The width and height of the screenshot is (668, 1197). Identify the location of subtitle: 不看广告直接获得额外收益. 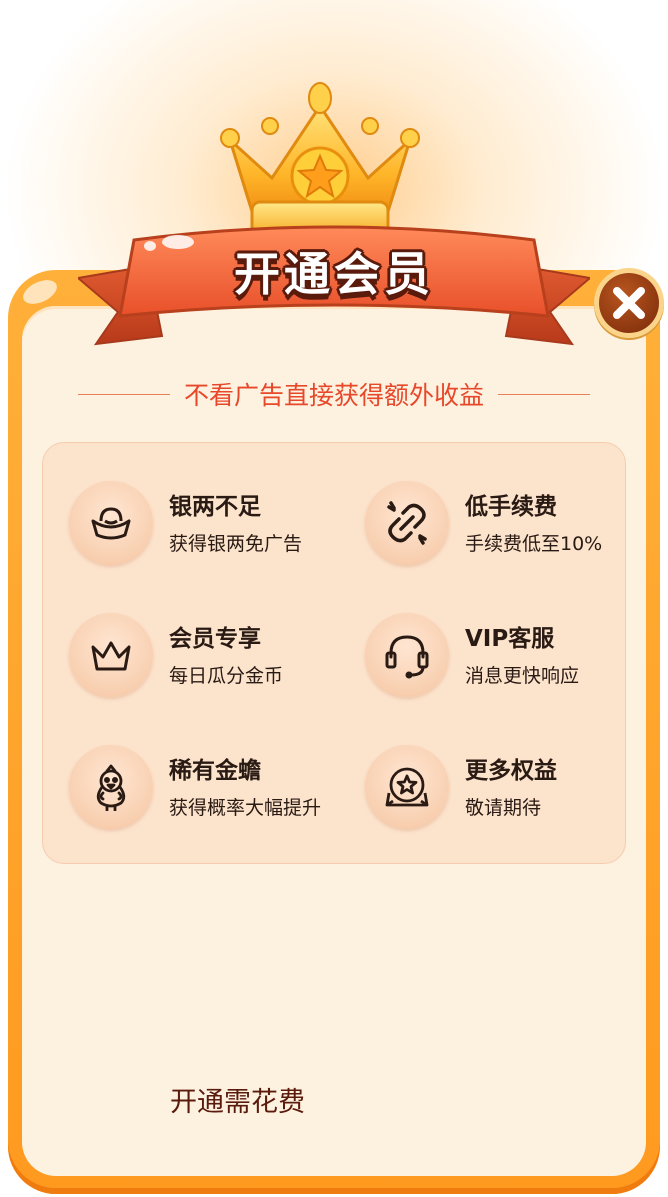
(334, 395).